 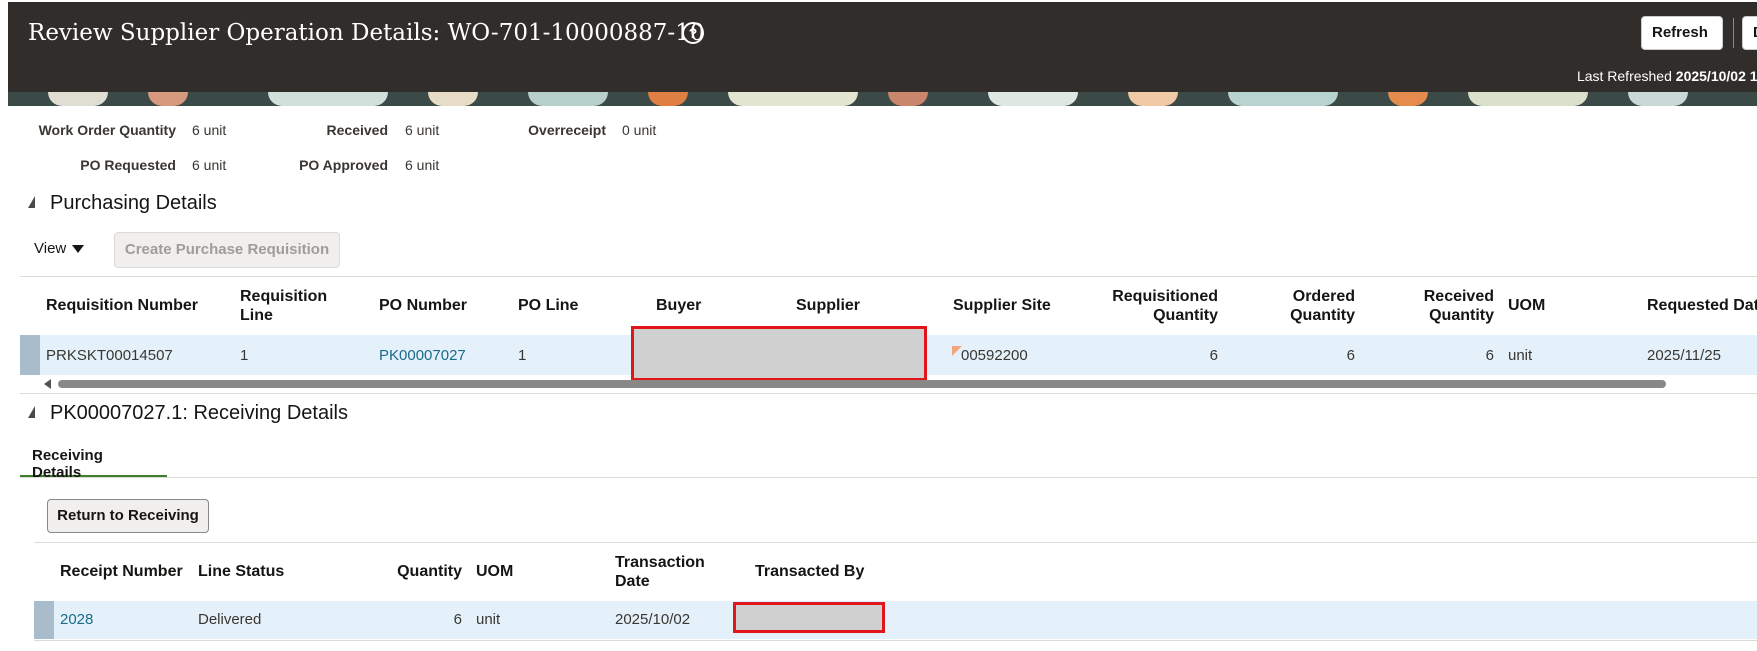 What do you see at coordinates (895, 620) in the screenshot?
I see `receiving-table-row` at bounding box center [895, 620].